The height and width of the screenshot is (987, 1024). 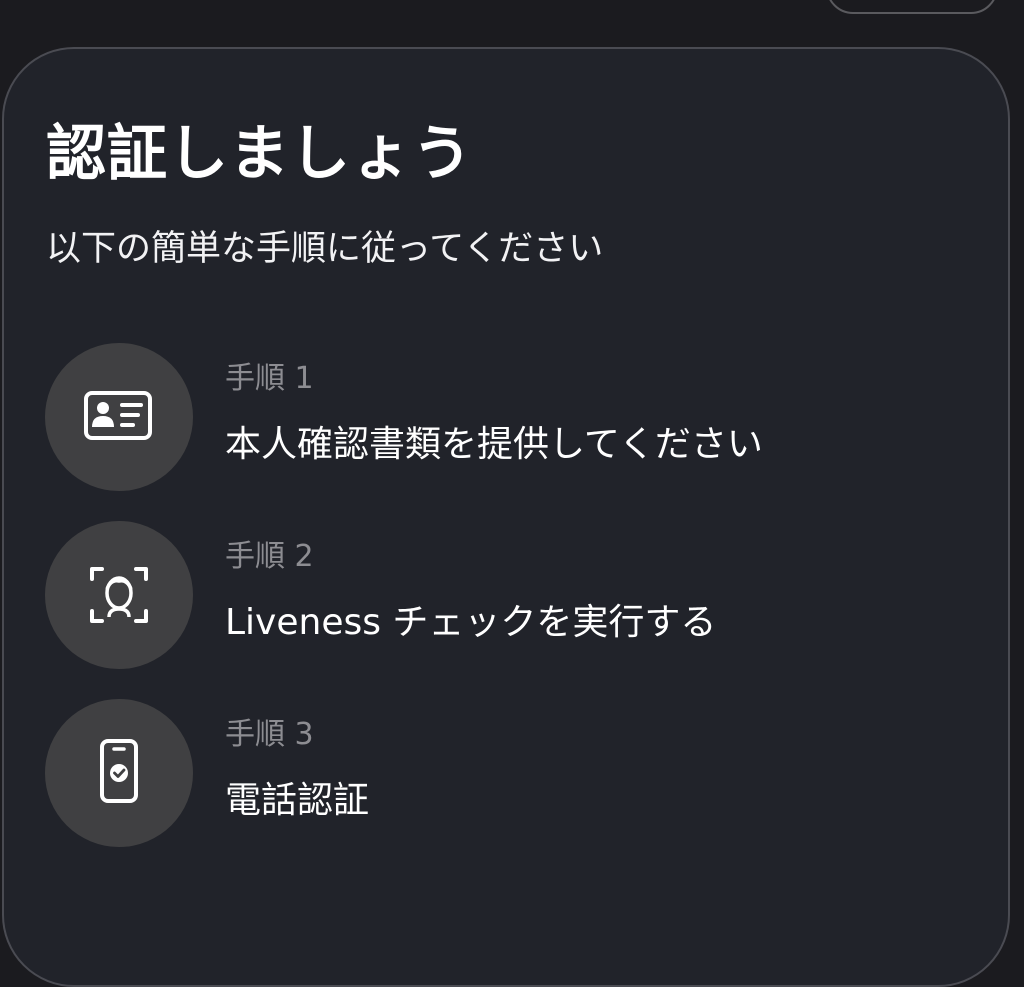 I want to click on phone-check-icon, so click(x=119, y=773).